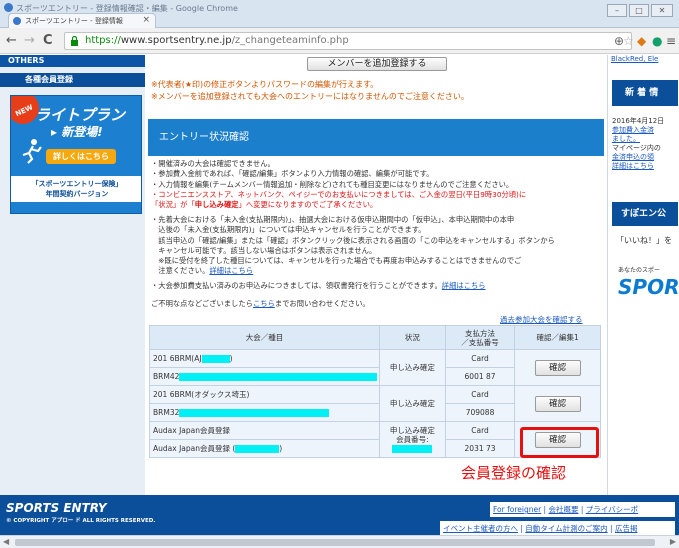 Image resolution: width=679 pixels, height=548 pixels. I want to click on tab-label: スポーツエントリー - 登録情報, so click(74, 21).